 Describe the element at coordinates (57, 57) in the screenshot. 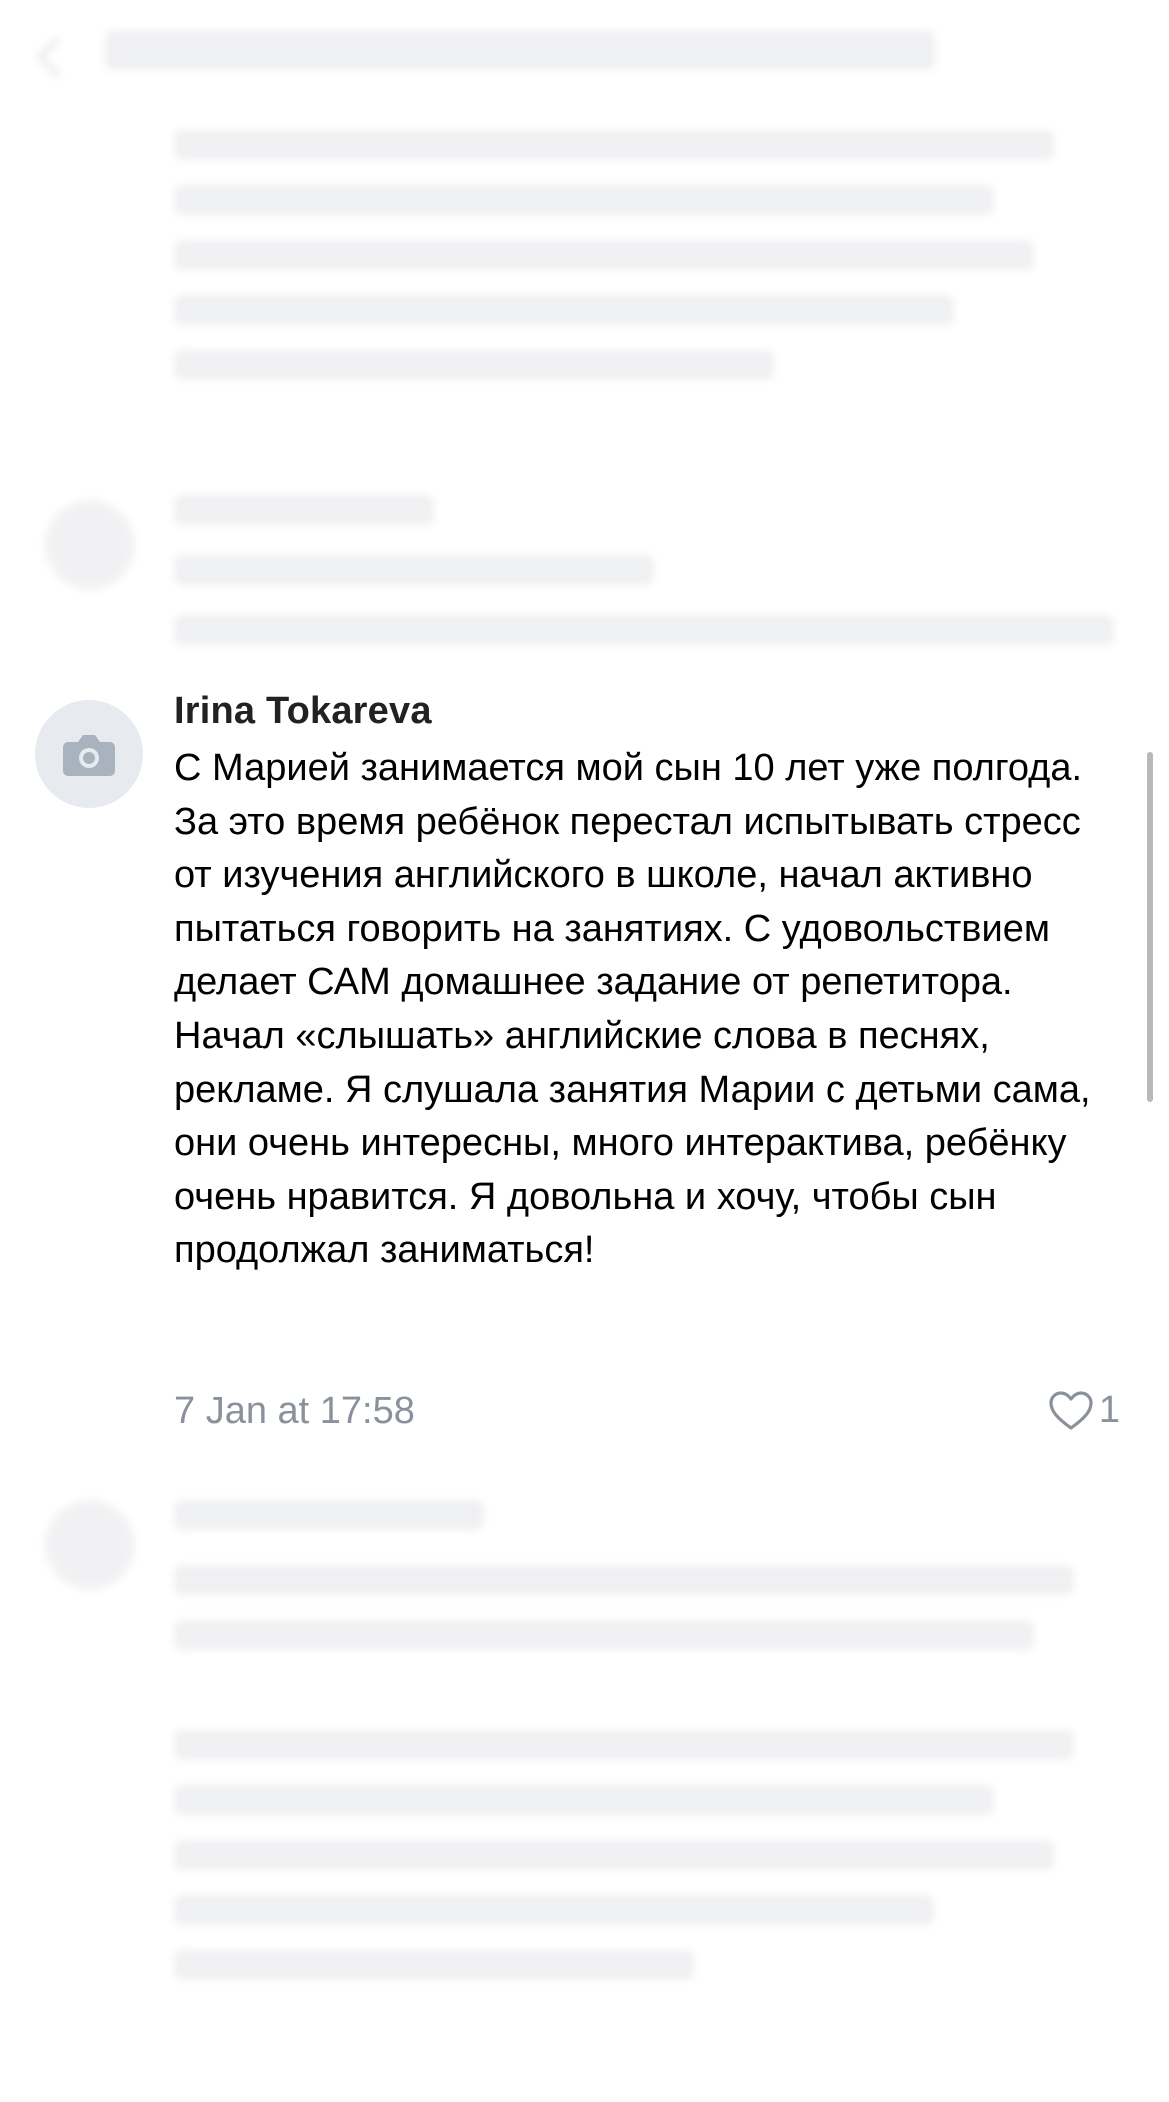

I see `back-chevron-icon` at that location.